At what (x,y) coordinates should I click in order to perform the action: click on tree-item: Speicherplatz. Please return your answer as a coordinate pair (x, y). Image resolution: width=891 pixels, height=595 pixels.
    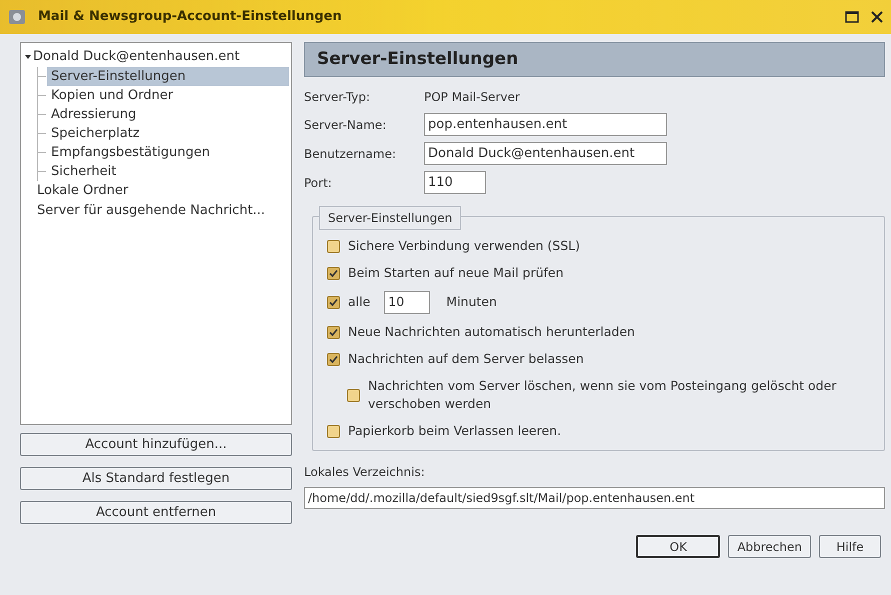
    Looking at the image, I should click on (168, 133).